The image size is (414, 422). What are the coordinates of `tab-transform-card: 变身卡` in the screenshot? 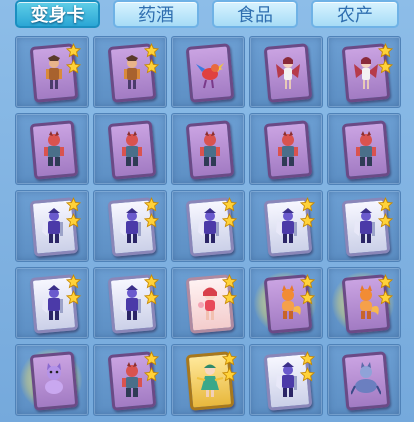 It's located at (57, 14).